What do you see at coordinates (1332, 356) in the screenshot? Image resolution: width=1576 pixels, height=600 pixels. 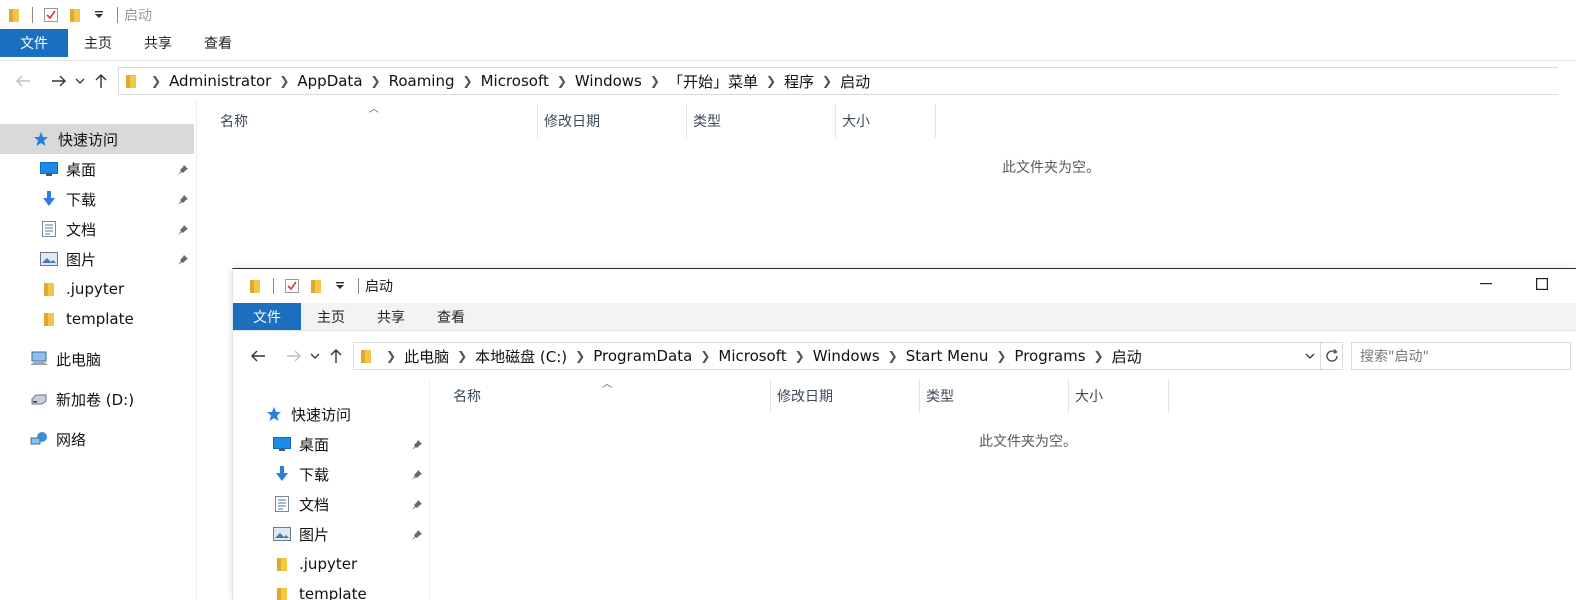 I see `refresh-icon` at bounding box center [1332, 356].